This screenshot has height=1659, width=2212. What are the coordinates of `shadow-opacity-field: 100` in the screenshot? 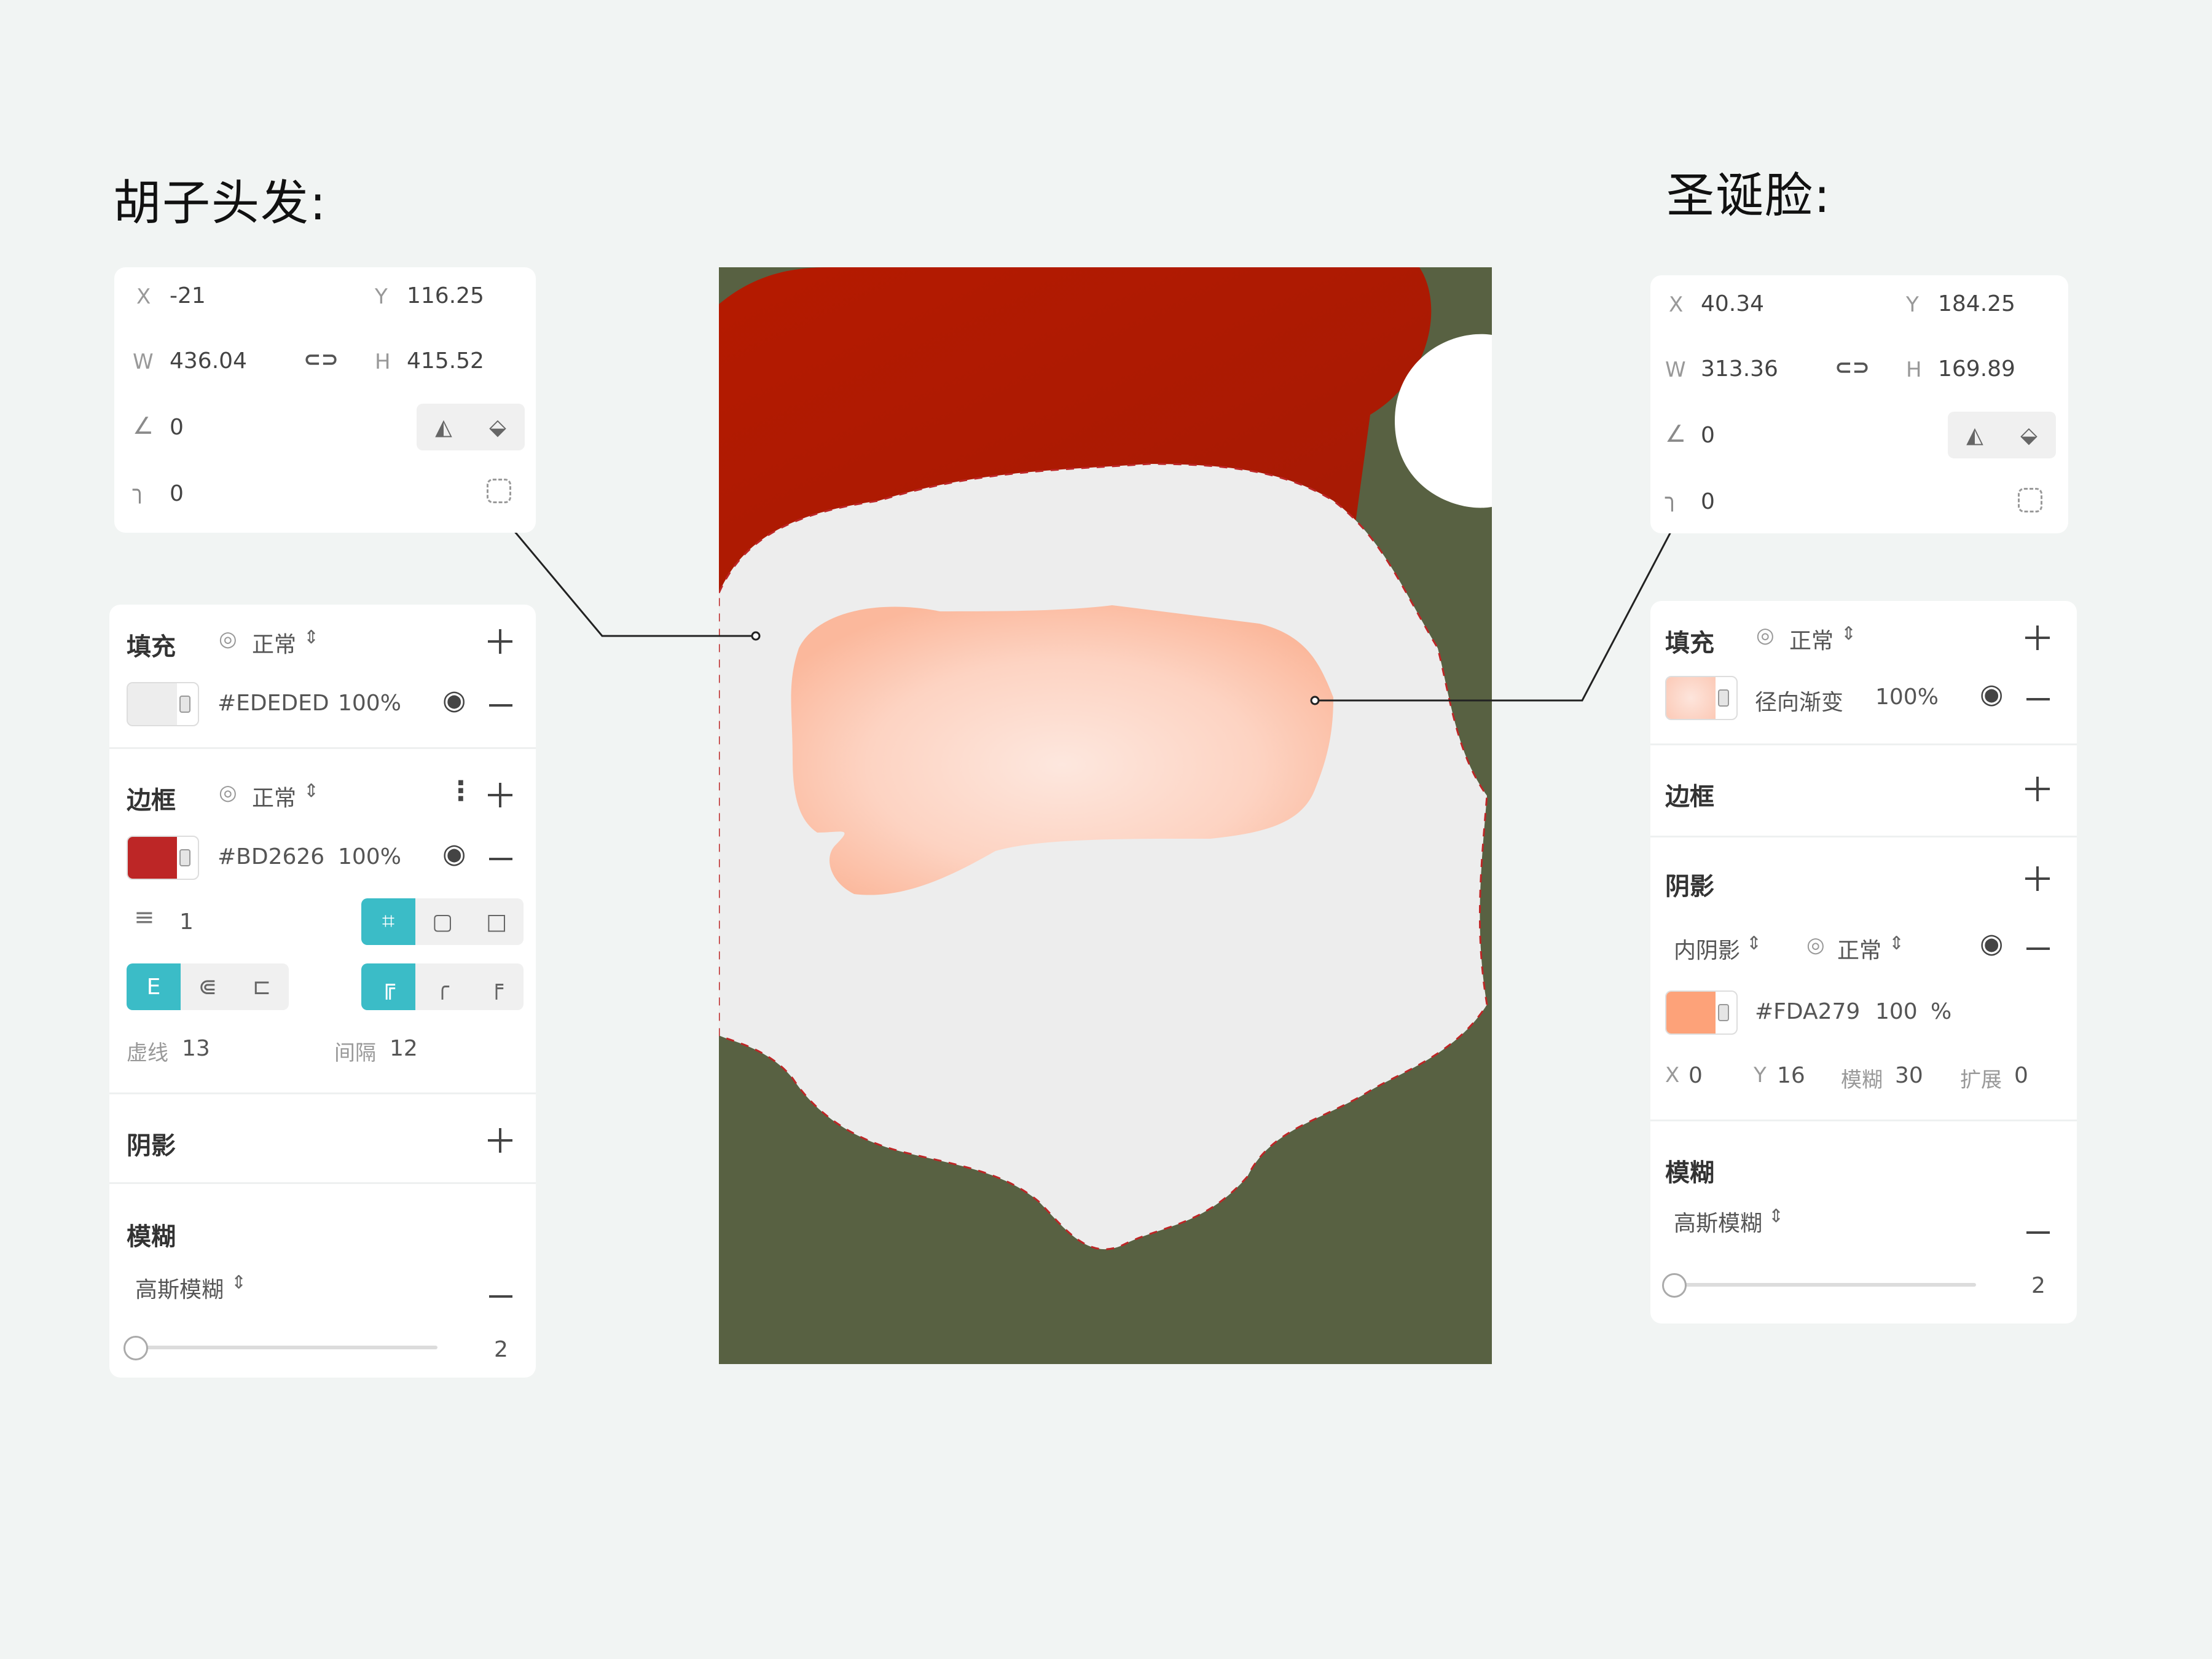 It's located at (1896, 1011).